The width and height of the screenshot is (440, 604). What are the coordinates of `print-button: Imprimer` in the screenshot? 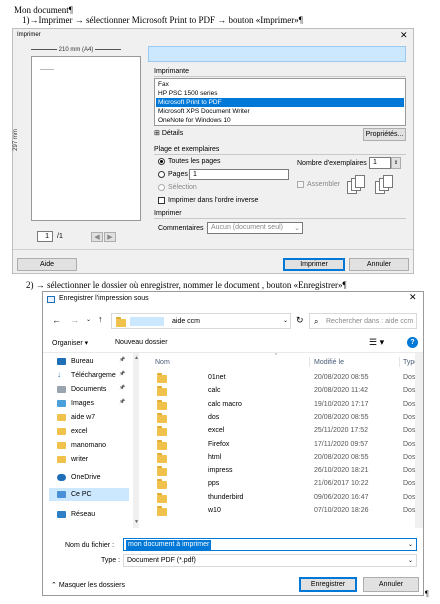 It's located at (314, 264).